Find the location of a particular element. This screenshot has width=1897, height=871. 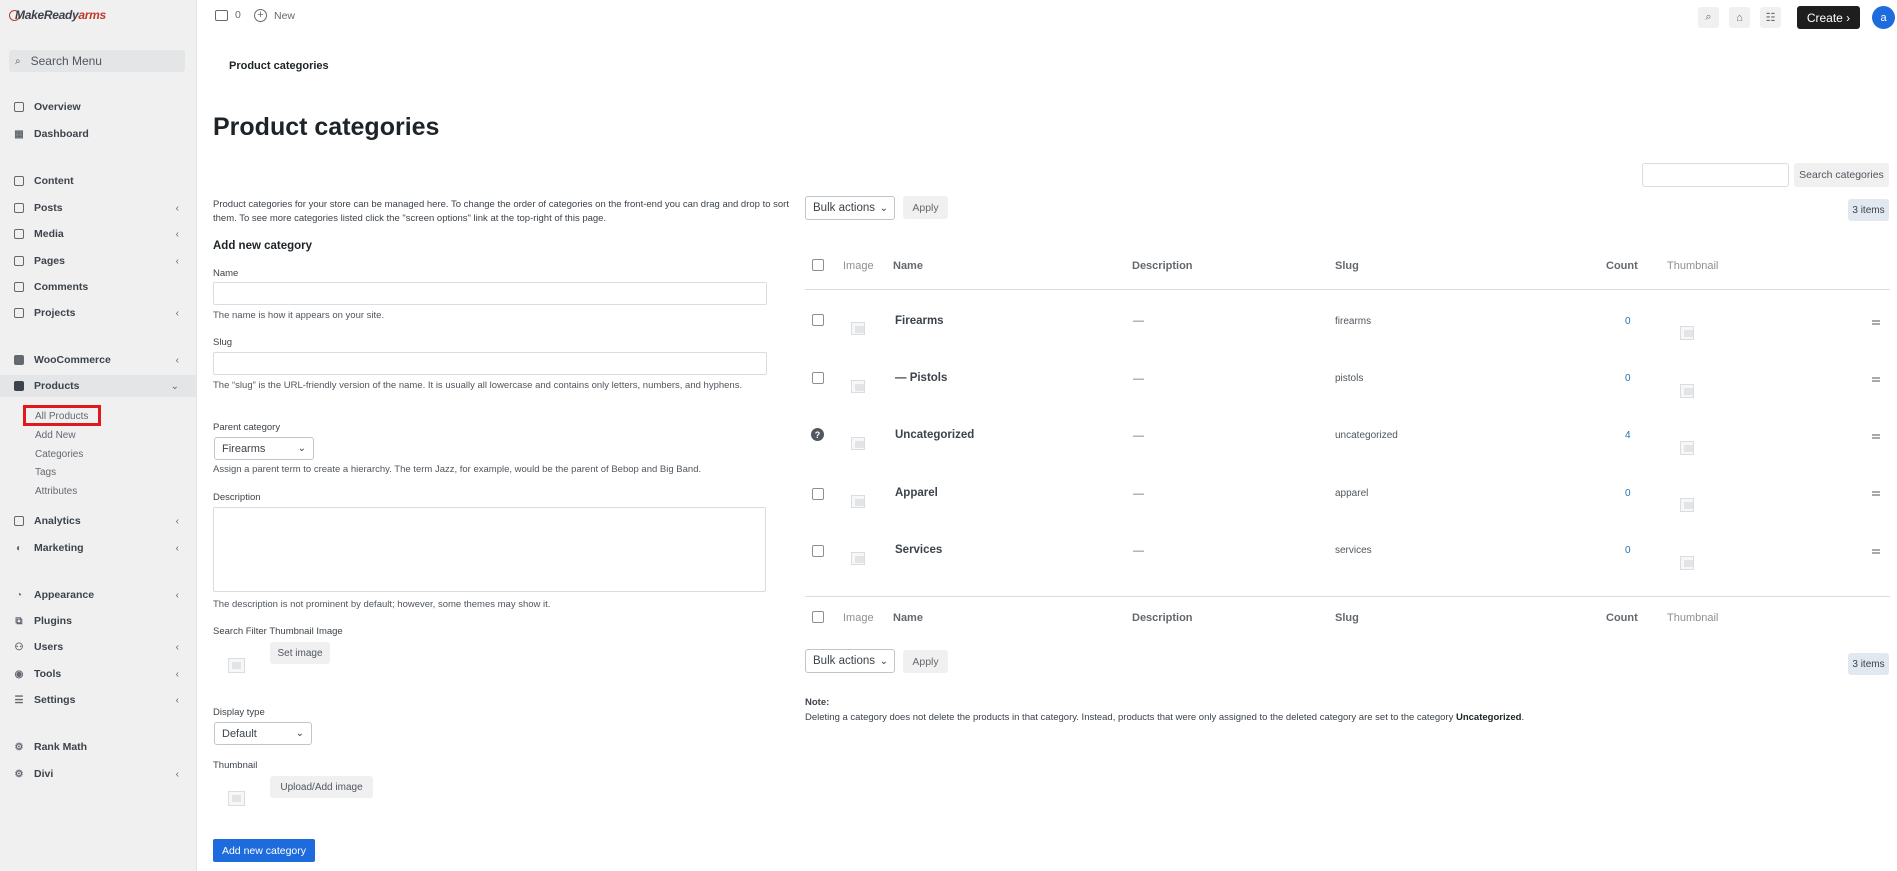

sidebar-item-woocommerce: WooCommerce ‹ is located at coordinates (98, 360).